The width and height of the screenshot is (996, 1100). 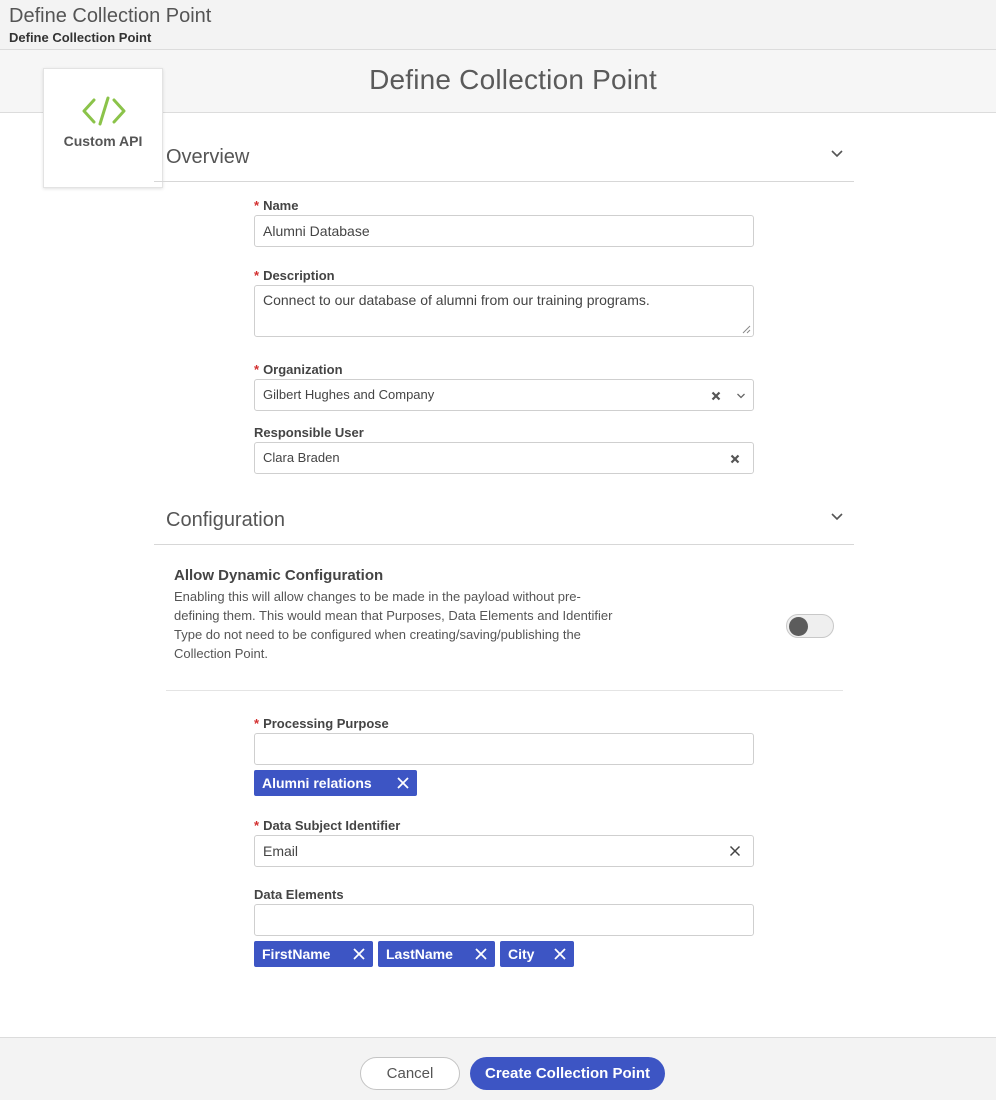 What do you see at coordinates (321, 723) in the screenshot?
I see `processing-purpose-label: * Processing Purpose` at bounding box center [321, 723].